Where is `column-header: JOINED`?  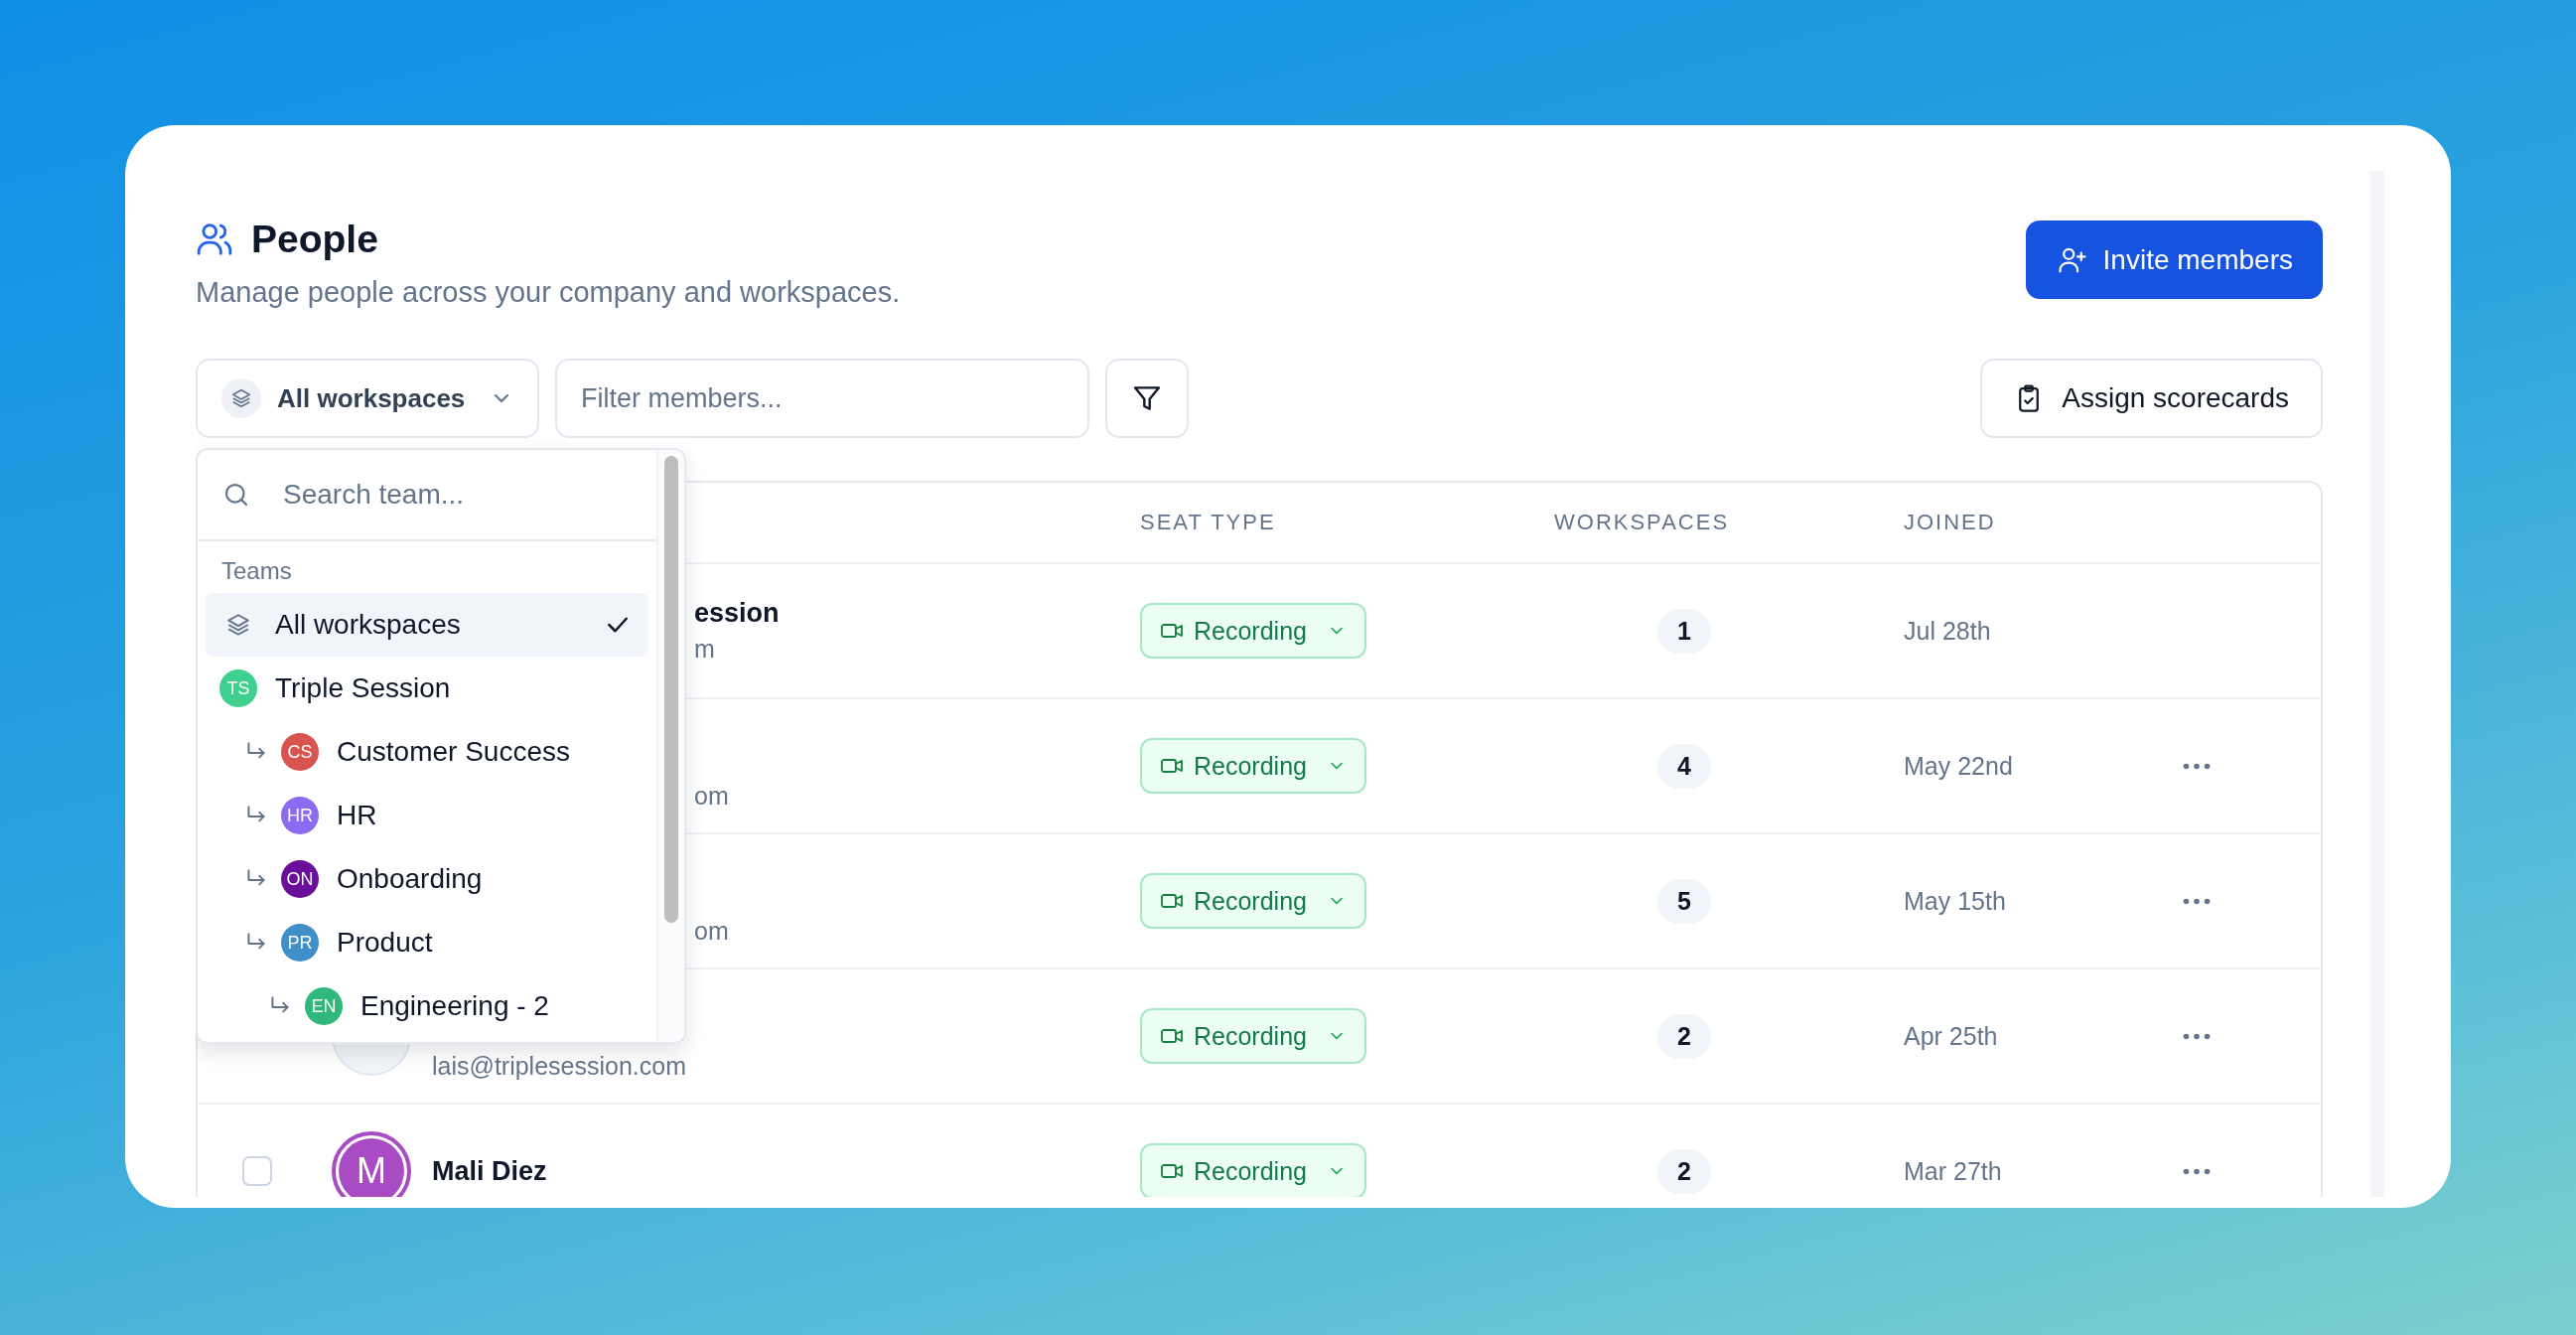 column-header: JOINED is located at coordinates (1951, 522).